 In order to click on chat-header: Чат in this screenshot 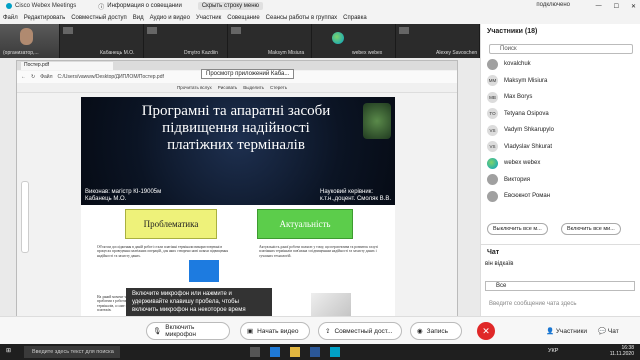, I will do `click(493, 252)`.